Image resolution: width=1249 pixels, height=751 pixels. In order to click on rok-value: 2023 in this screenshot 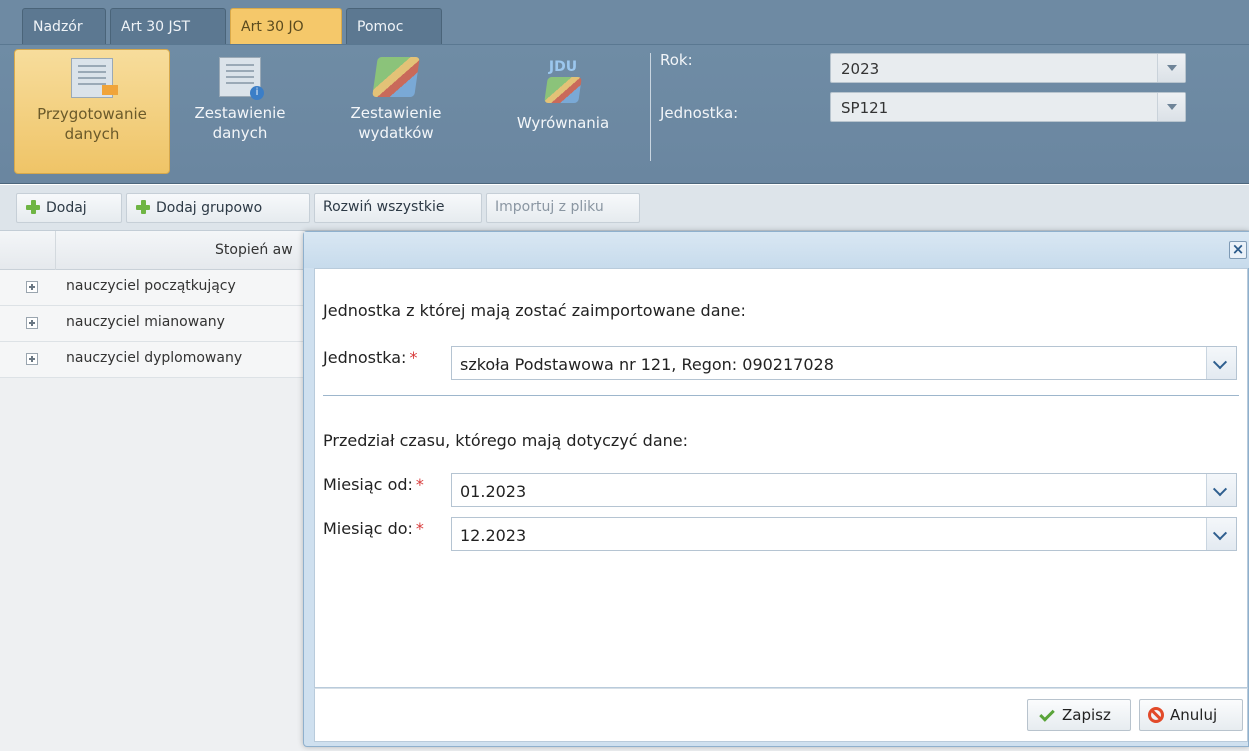, I will do `click(860, 69)`.